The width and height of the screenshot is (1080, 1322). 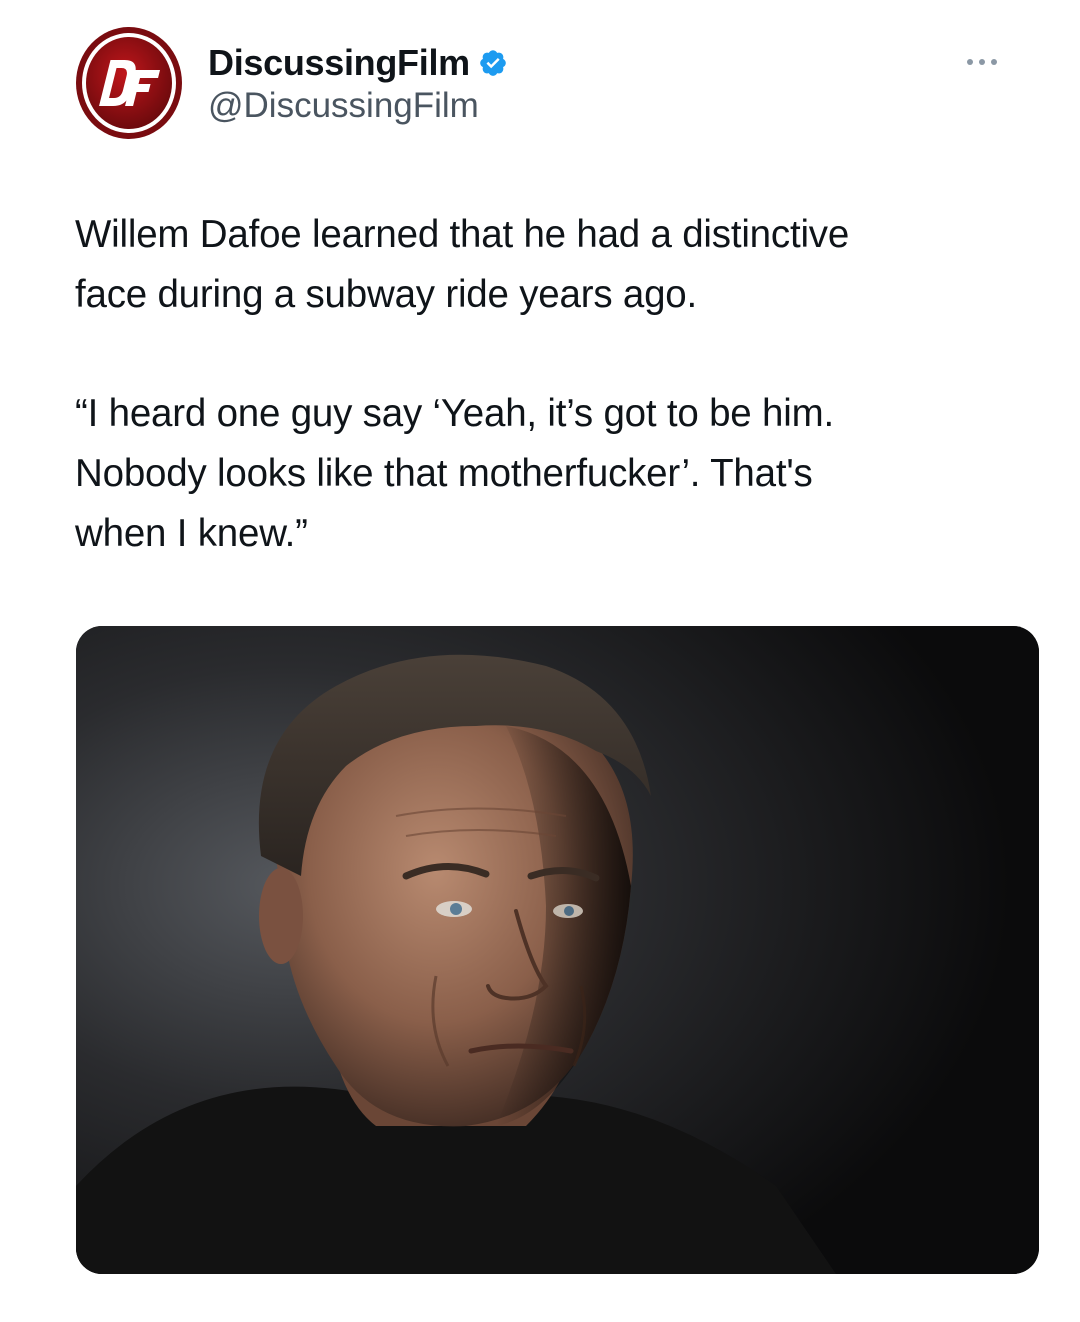 What do you see at coordinates (386, 294) in the screenshot?
I see `tweet-text-line: face during a subway ride years ago.` at bounding box center [386, 294].